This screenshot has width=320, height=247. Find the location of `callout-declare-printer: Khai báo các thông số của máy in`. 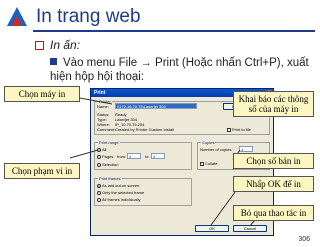

callout-declare-printer: Khai báo các thông số của máy in is located at coordinates (273, 104).